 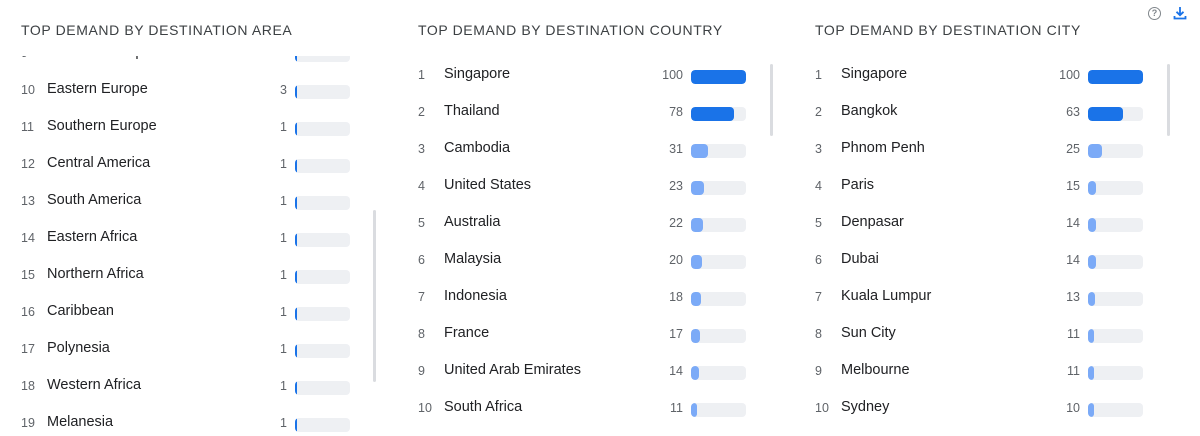 I want to click on rank-number: 1, so click(x=421, y=75).